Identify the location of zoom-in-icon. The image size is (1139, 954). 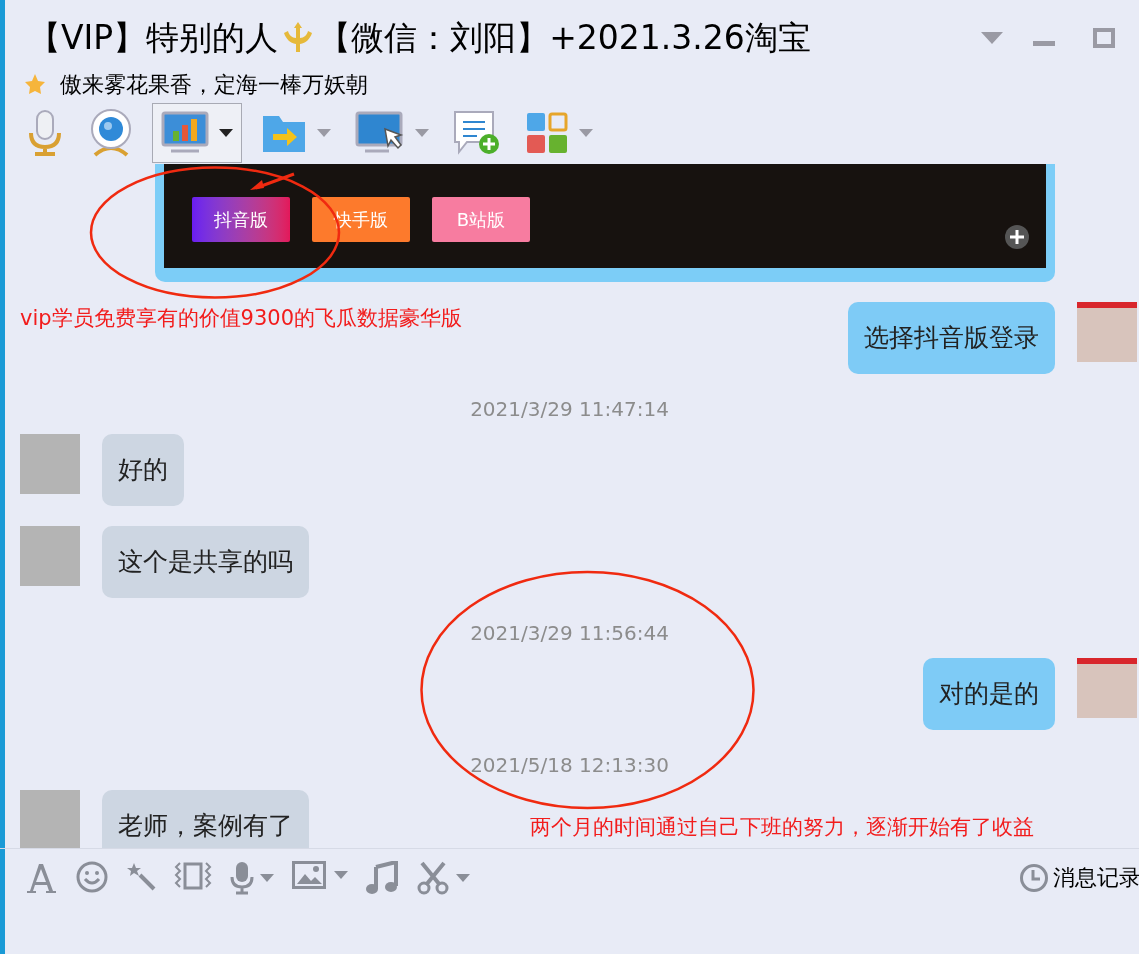
(1018, 238).